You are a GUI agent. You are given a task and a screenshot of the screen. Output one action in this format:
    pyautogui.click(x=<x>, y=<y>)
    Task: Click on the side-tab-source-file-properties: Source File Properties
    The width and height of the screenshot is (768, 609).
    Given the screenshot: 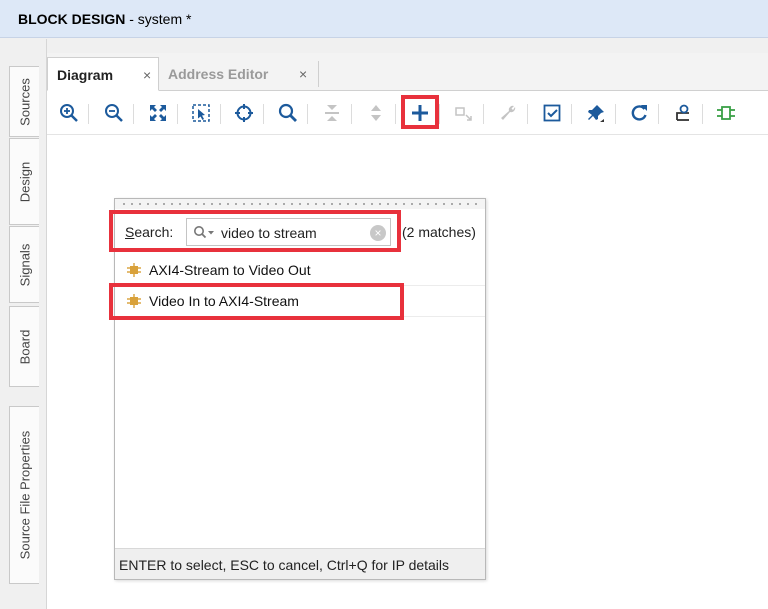 What is the action you would take?
    pyautogui.click(x=24, y=495)
    